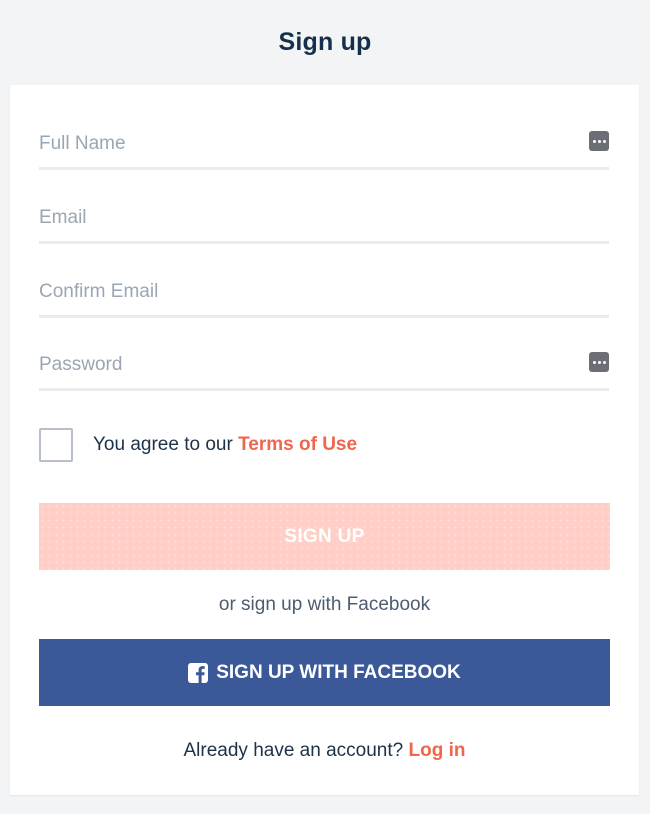  Describe the element at coordinates (299, 218) in the screenshot. I see `email-input` at that location.